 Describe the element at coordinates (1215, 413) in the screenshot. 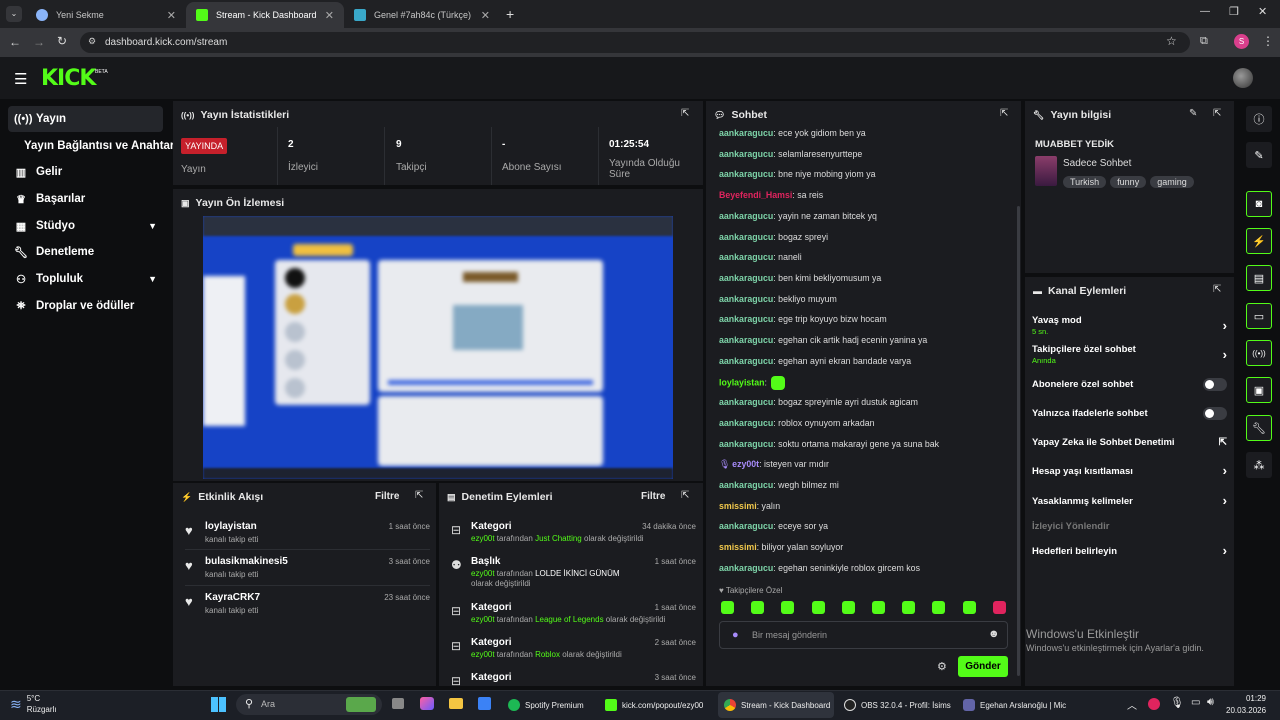

I see `emotes-only-toggle` at that location.